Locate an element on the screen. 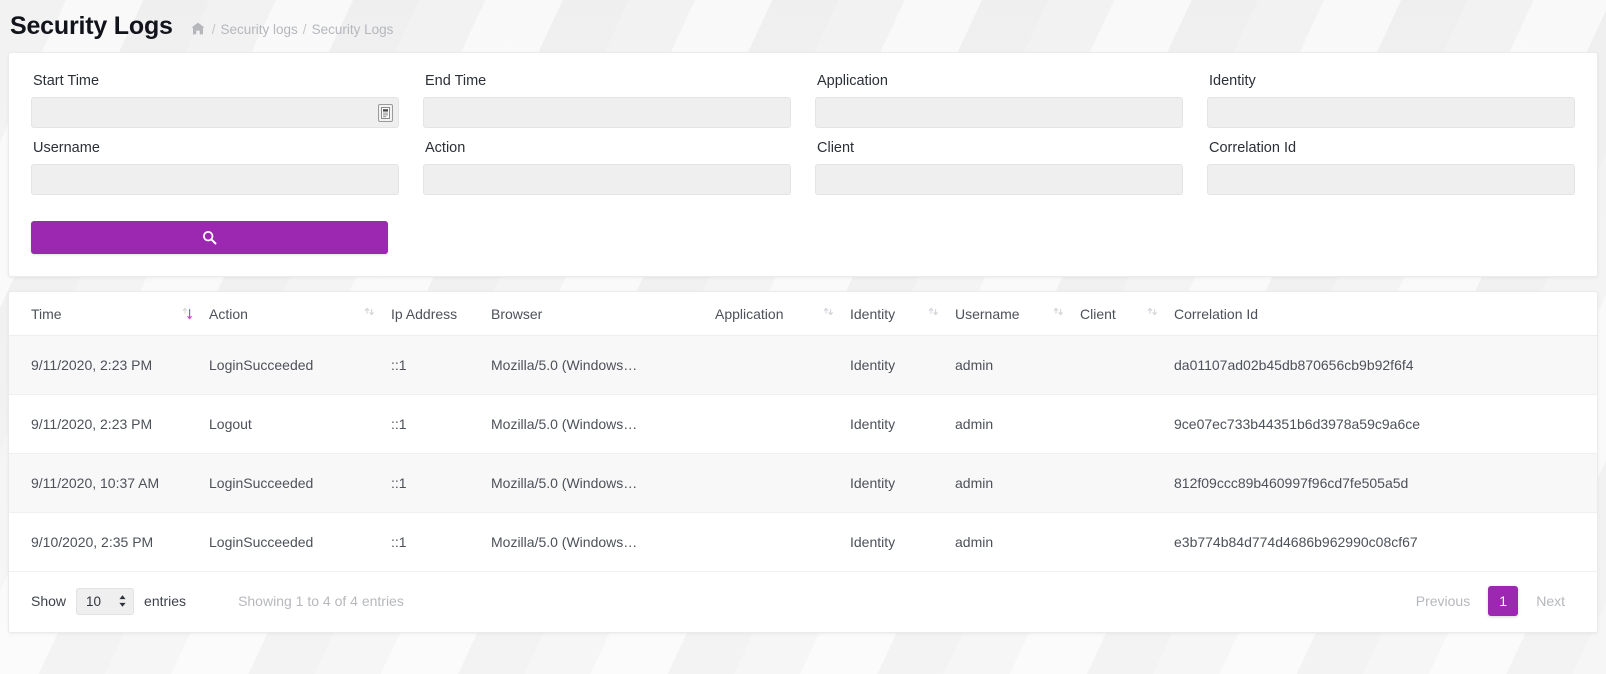  entries-label: entries is located at coordinates (165, 601).